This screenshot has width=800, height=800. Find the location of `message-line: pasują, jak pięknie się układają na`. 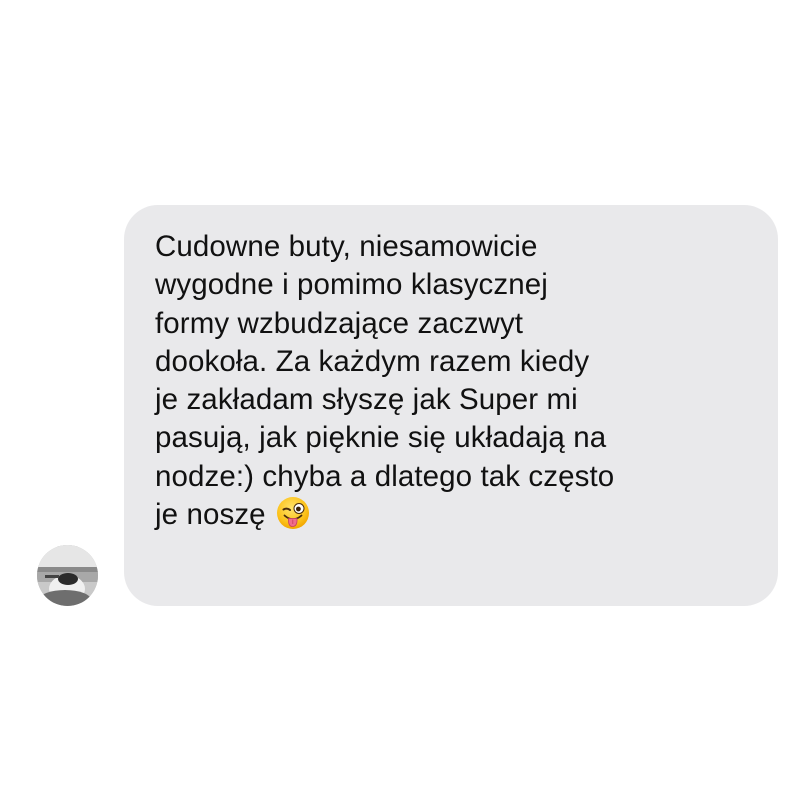

message-line: pasują, jak pięknie się układają na is located at coordinates (381, 438).